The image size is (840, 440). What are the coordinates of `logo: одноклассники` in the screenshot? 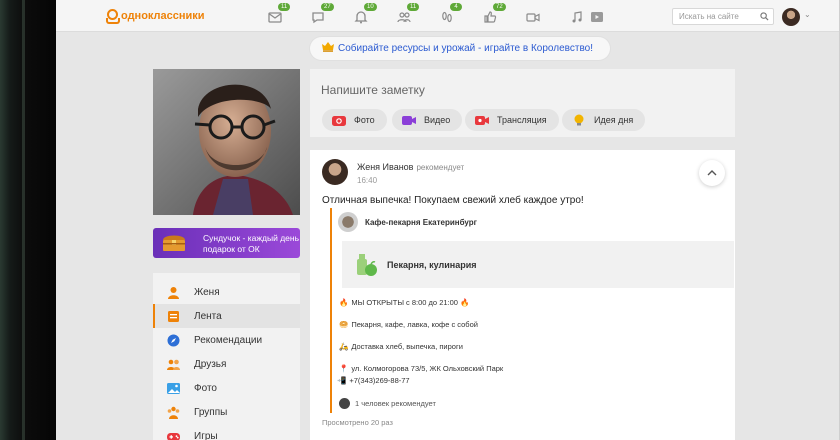 It's located at (155, 16).